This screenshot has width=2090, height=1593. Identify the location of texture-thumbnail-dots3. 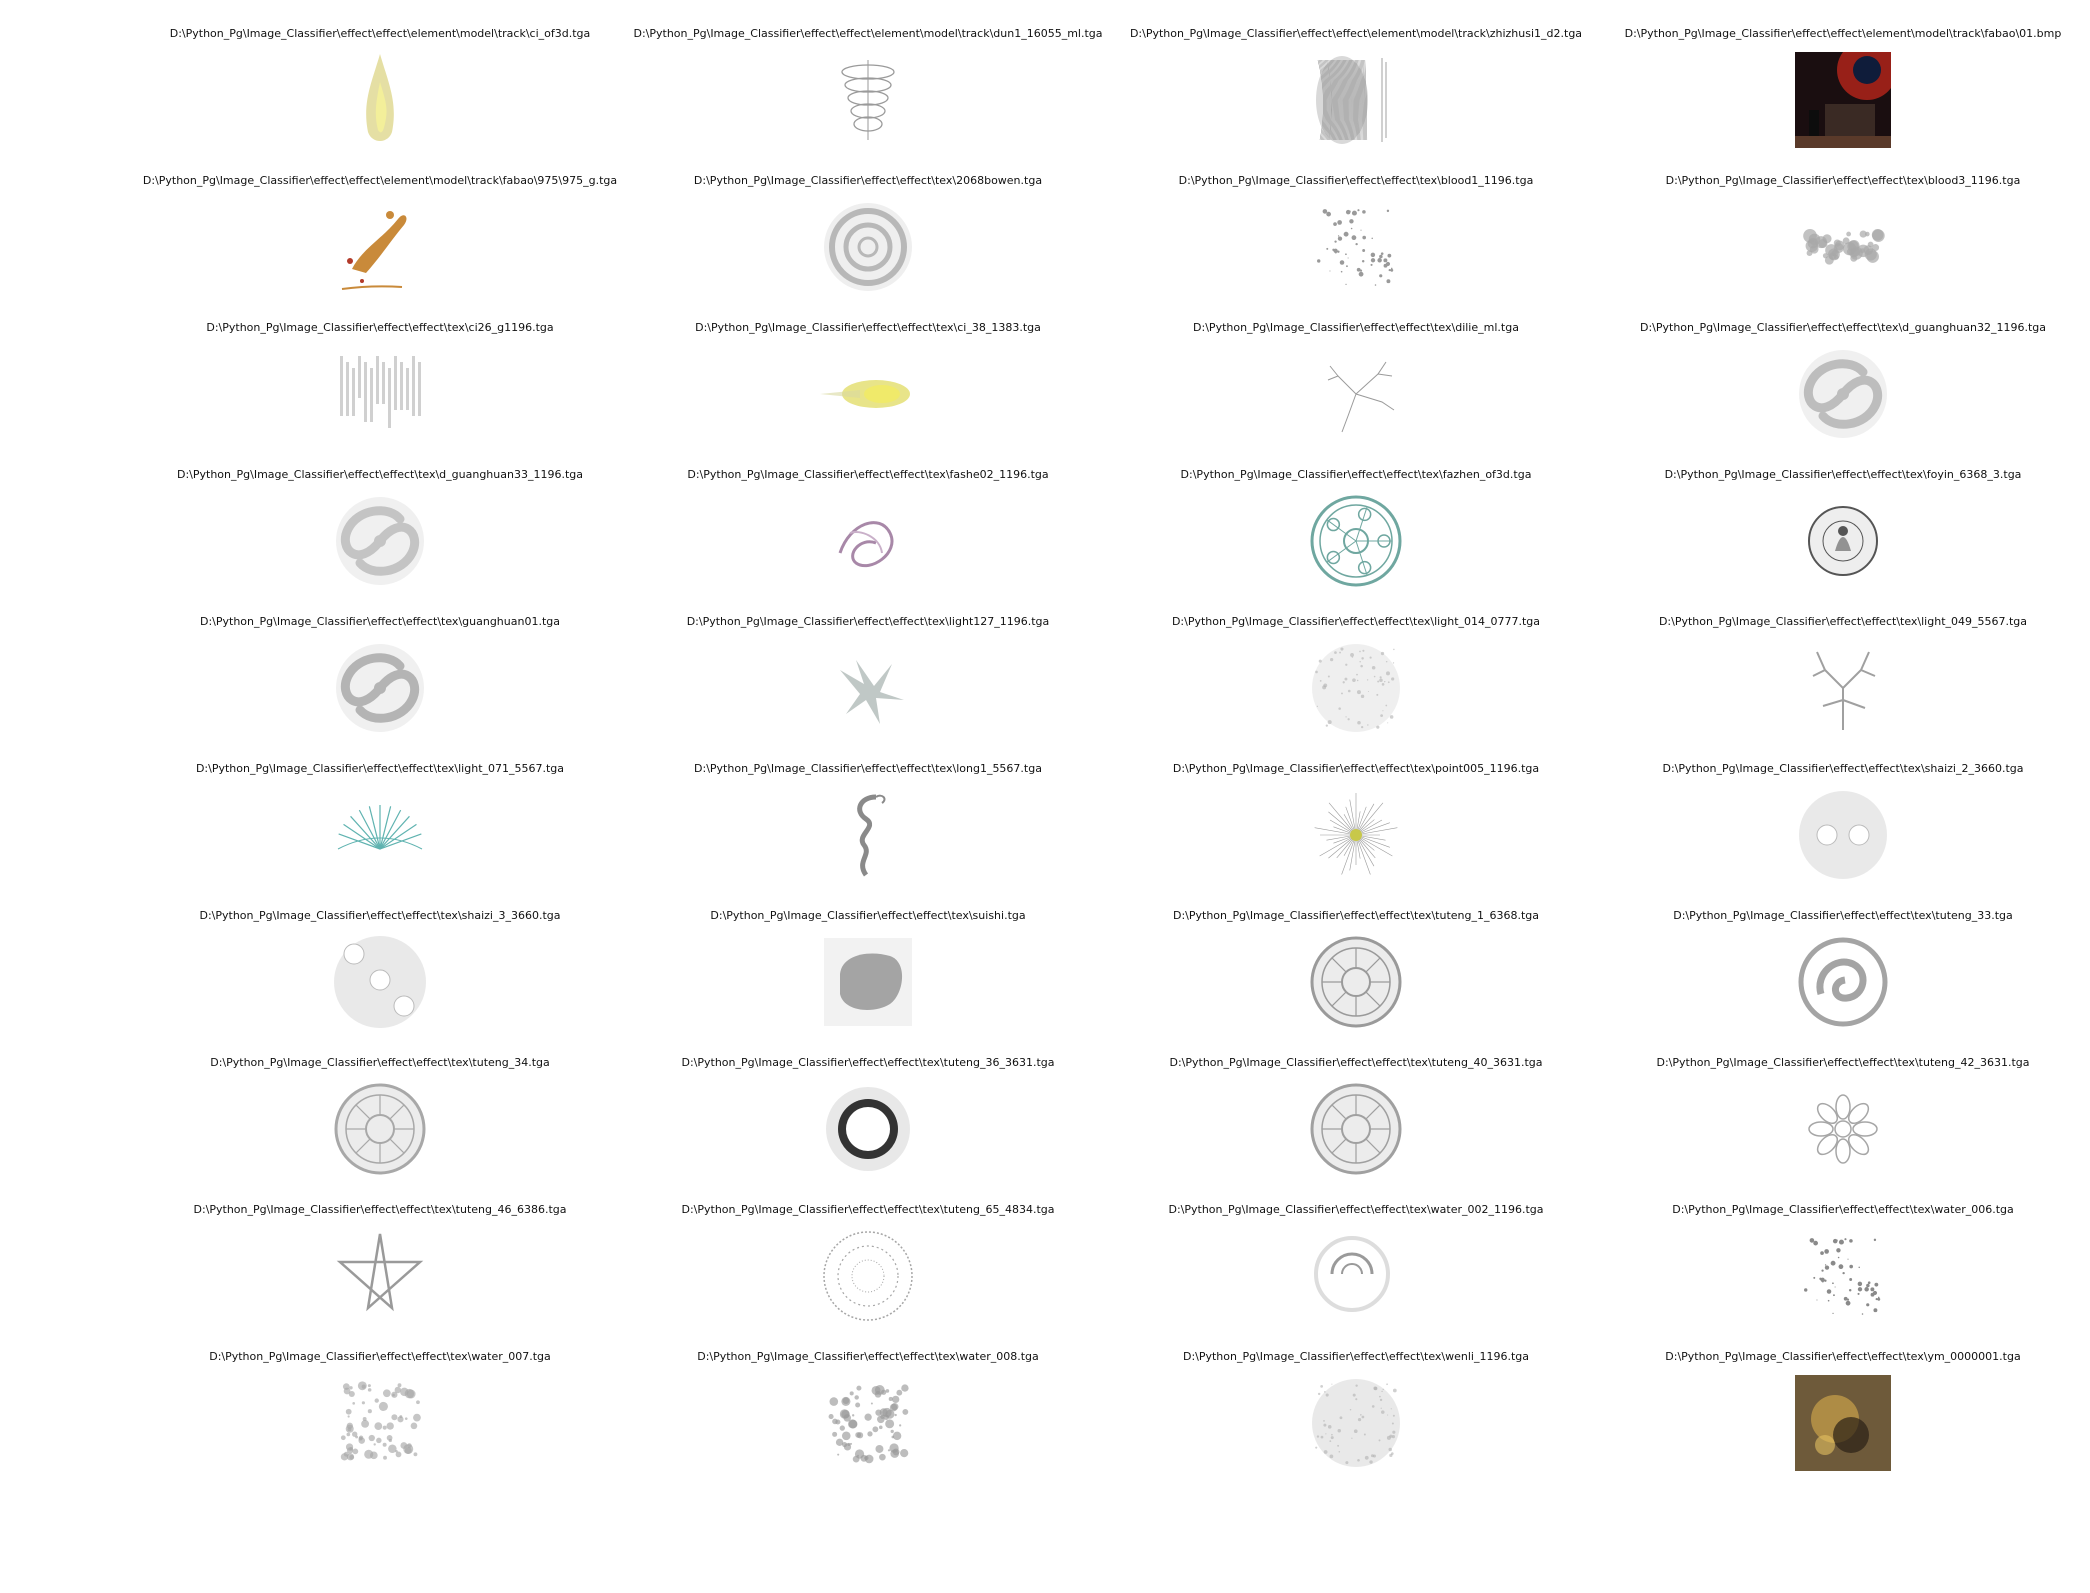
(380, 982).